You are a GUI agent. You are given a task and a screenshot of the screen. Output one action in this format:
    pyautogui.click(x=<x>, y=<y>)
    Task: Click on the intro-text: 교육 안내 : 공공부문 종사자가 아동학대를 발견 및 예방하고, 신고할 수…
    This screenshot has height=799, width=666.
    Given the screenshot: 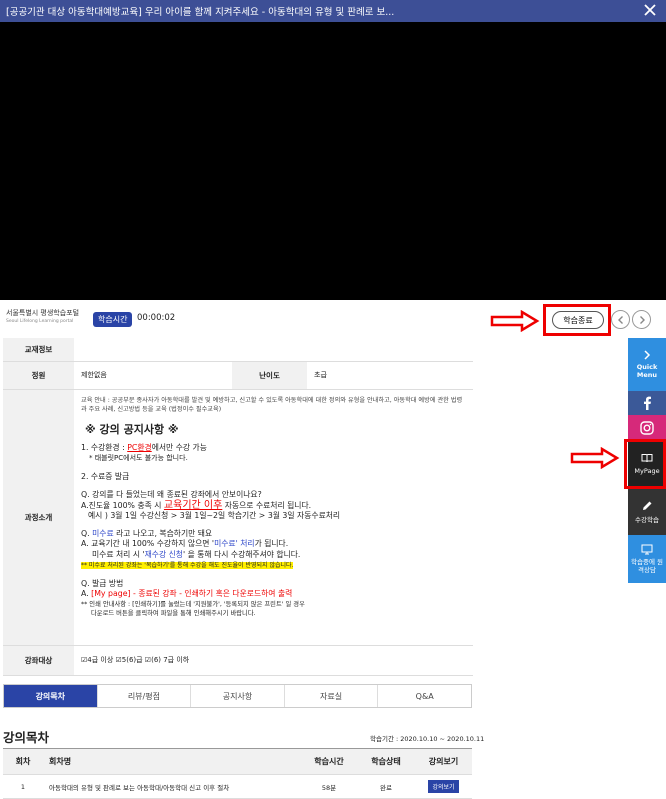 What is the action you would take?
    pyautogui.click(x=272, y=404)
    